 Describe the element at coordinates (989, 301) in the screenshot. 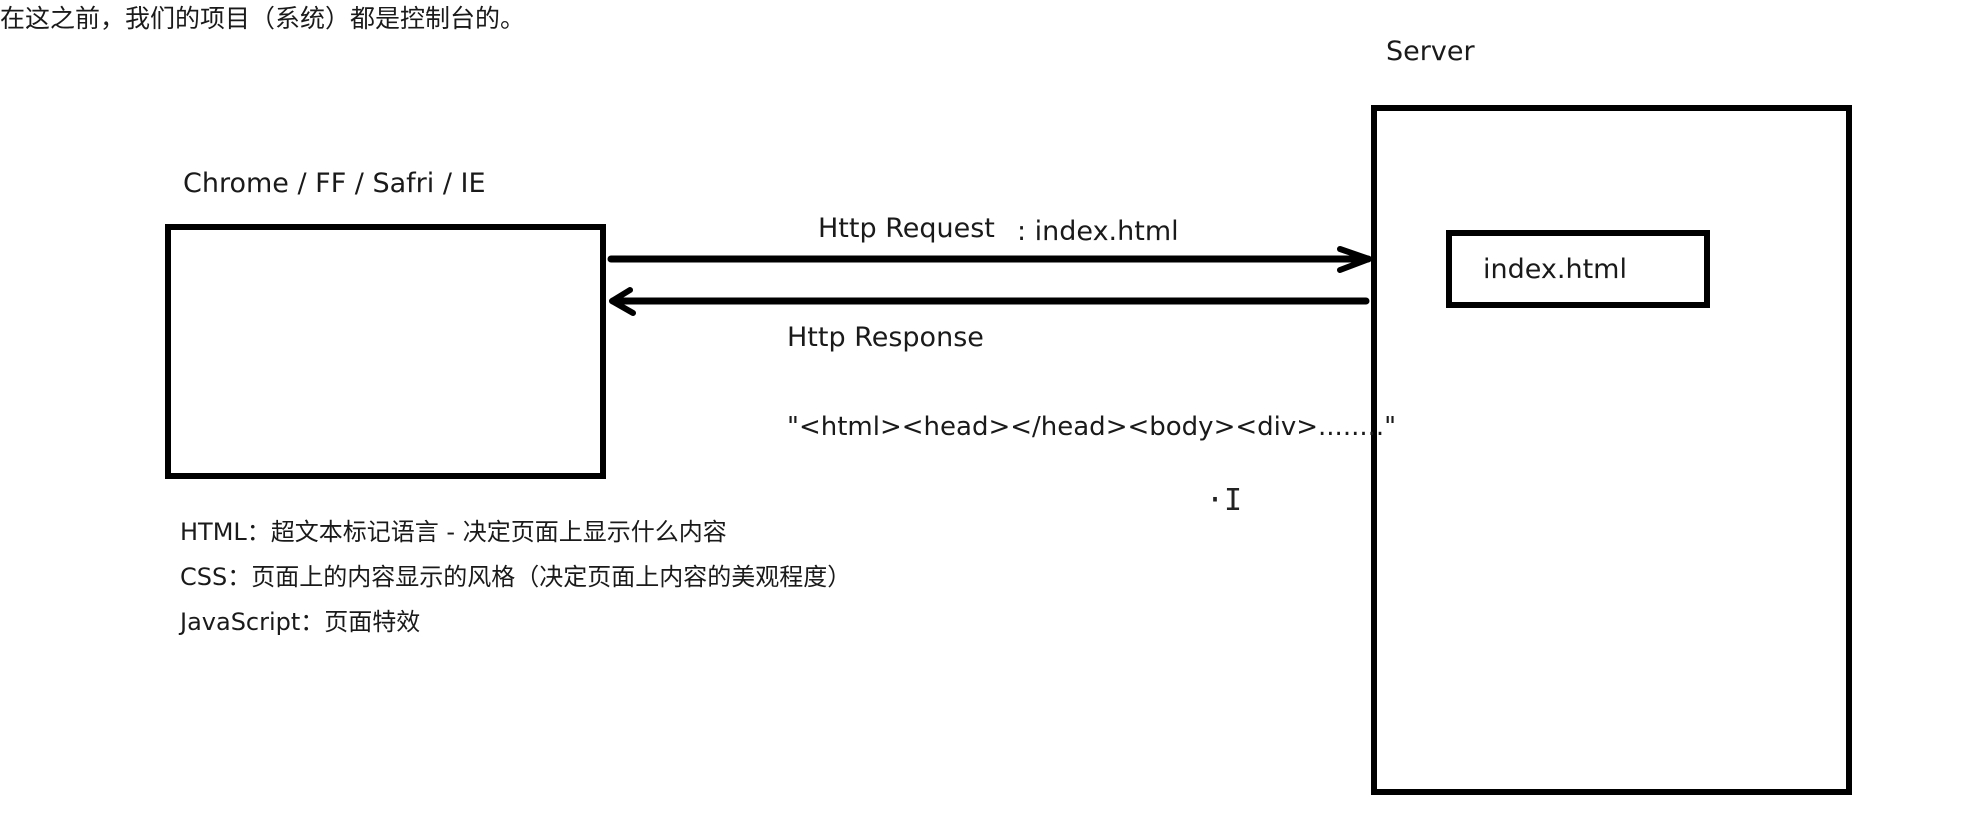

I see `response-arrow` at that location.